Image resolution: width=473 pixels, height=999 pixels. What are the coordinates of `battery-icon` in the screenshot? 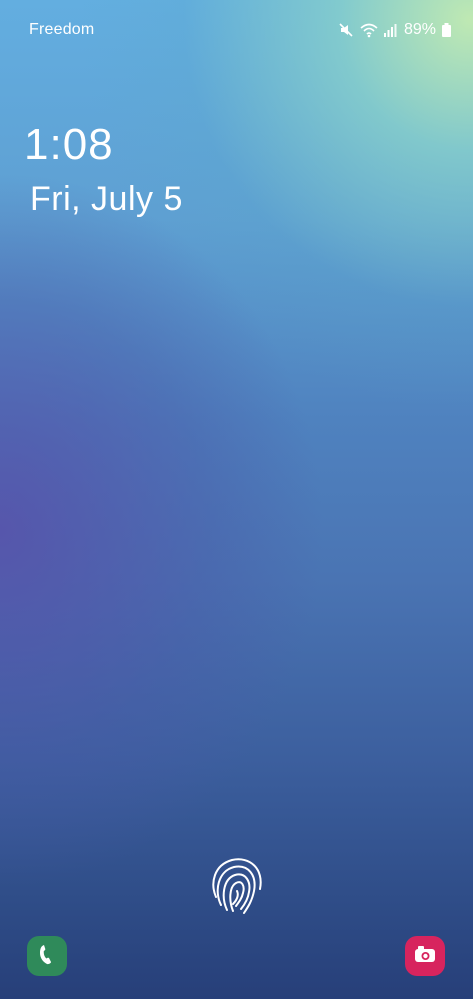 It's located at (446, 30).